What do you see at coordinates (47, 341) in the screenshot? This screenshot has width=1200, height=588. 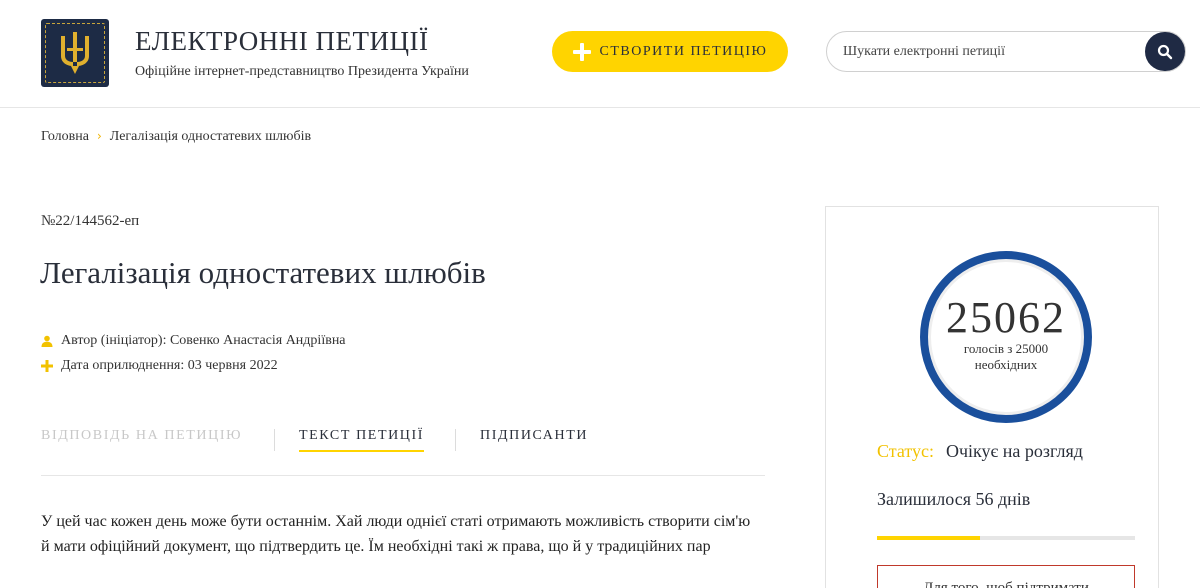 I see `person-icon` at bounding box center [47, 341].